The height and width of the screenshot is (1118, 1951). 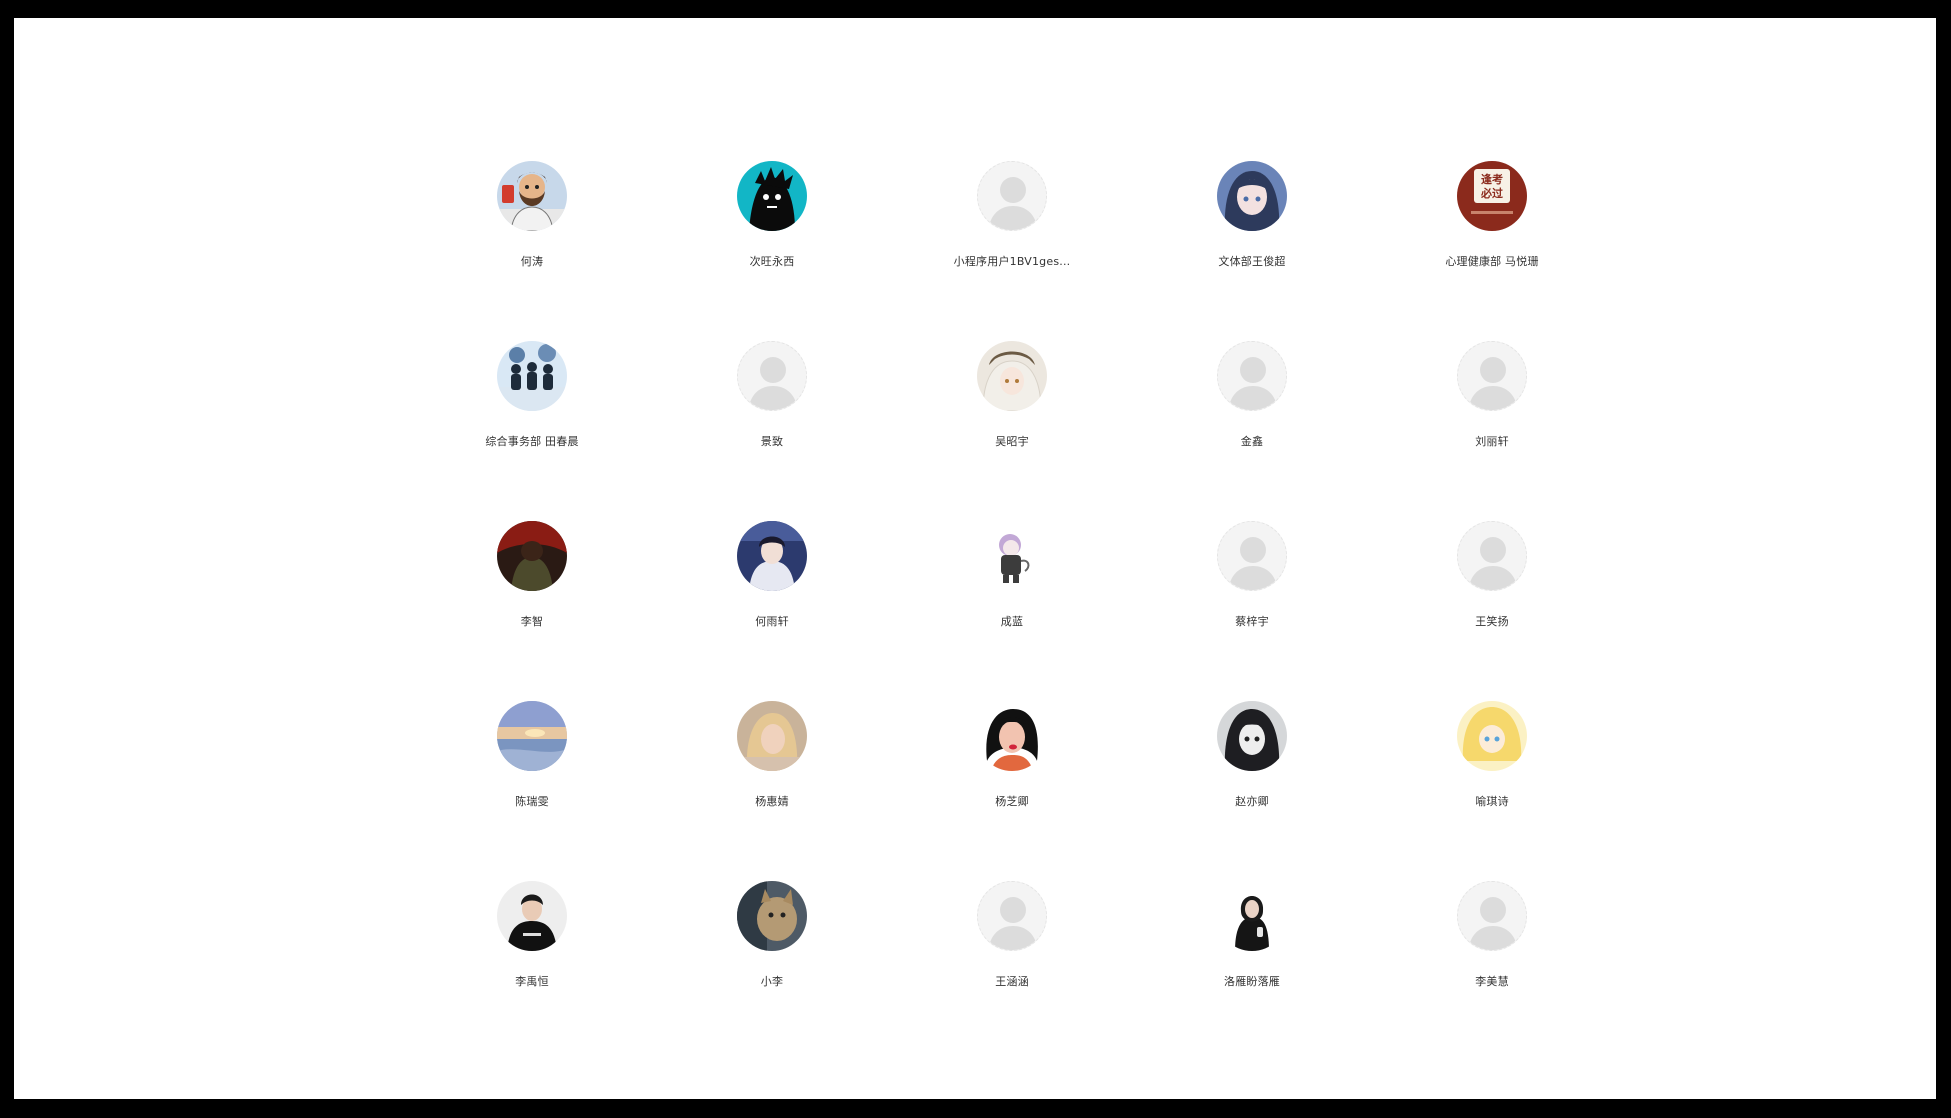 What do you see at coordinates (772, 611) in the screenshot?
I see `member-item: 何雨轩` at bounding box center [772, 611].